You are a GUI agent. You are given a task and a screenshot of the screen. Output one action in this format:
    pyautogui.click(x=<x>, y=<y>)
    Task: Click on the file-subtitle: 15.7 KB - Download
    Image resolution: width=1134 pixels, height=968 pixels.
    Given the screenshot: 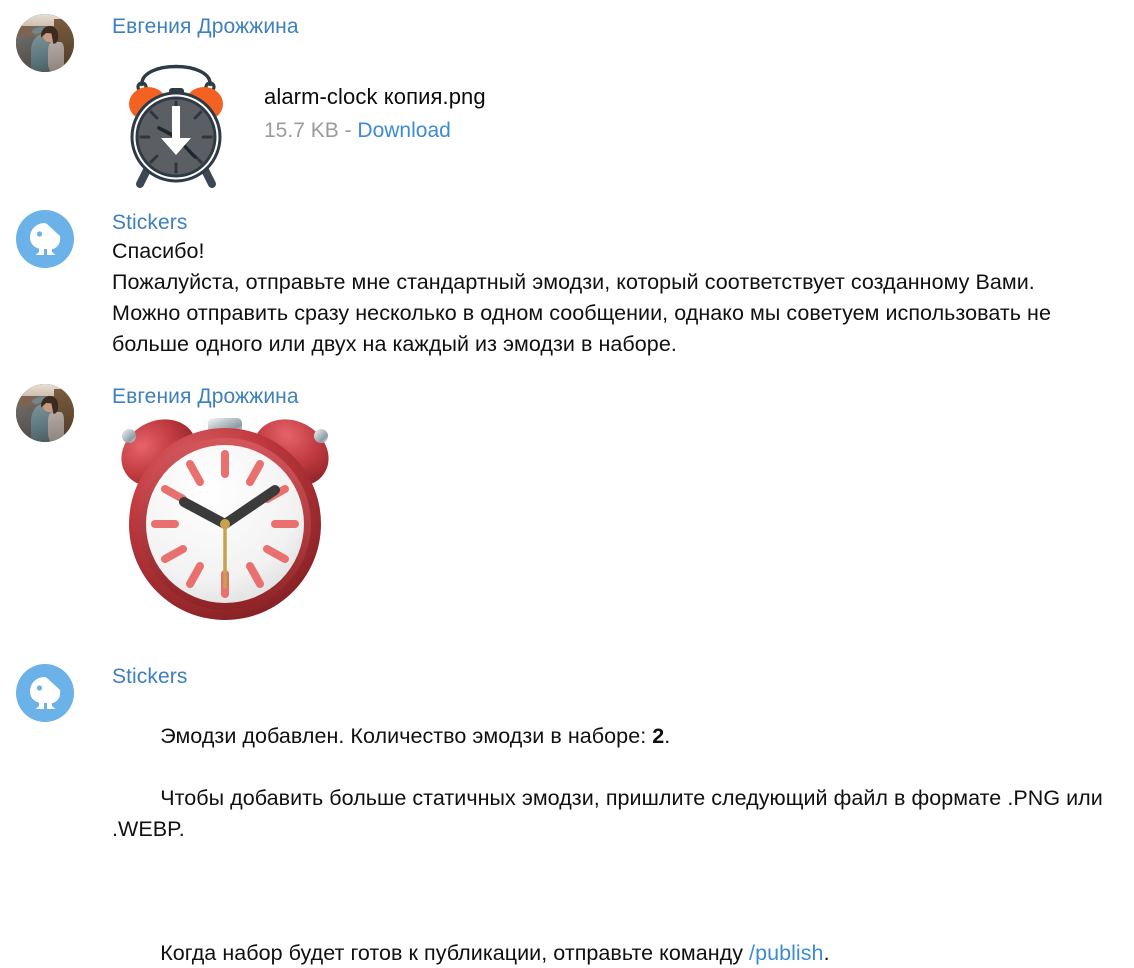 What is the action you would take?
    pyautogui.click(x=375, y=131)
    